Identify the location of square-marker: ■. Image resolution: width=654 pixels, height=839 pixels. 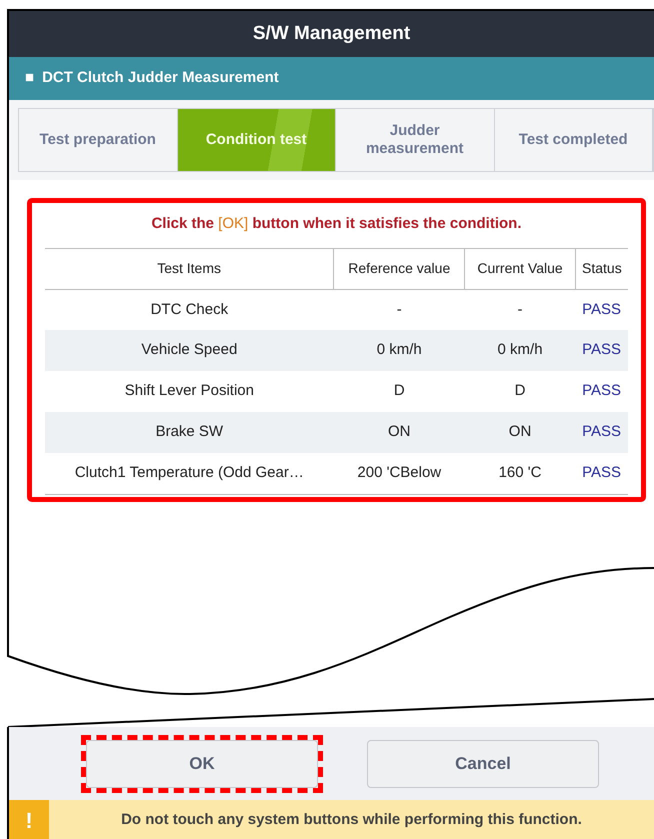
(29, 78).